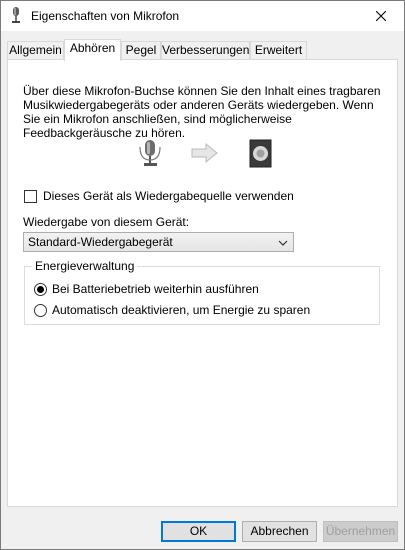 The height and width of the screenshot is (550, 405). Describe the element at coordinates (92, 50) in the screenshot. I see `tab-abhoeren: Abhören` at that location.